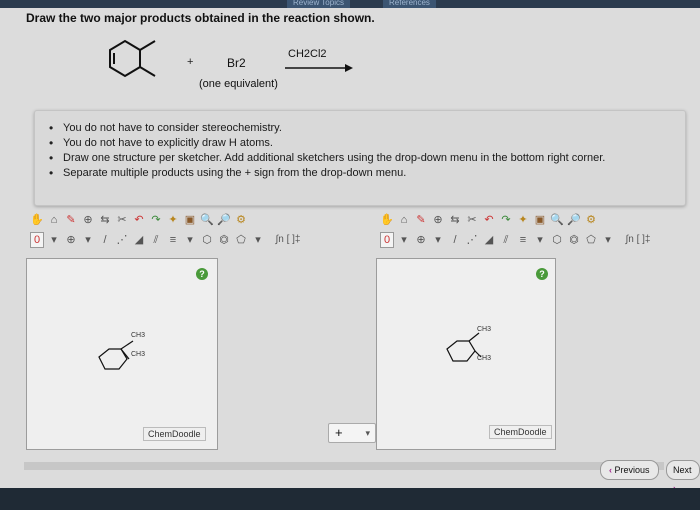 The width and height of the screenshot is (700, 510). I want to click on add-sketcher-label: +, so click(339, 432).